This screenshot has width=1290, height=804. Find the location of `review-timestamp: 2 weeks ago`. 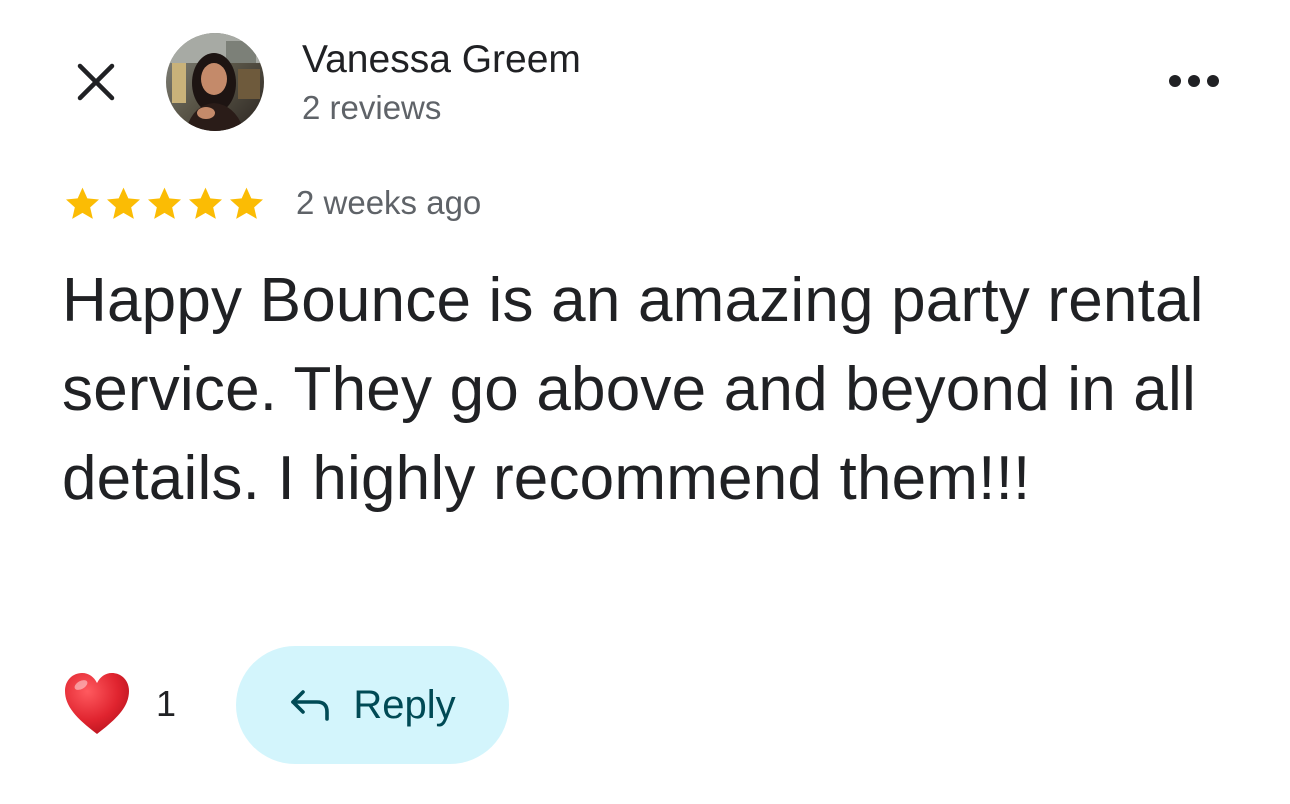

review-timestamp: 2 weeks ago is located at coordinates (389, 202).